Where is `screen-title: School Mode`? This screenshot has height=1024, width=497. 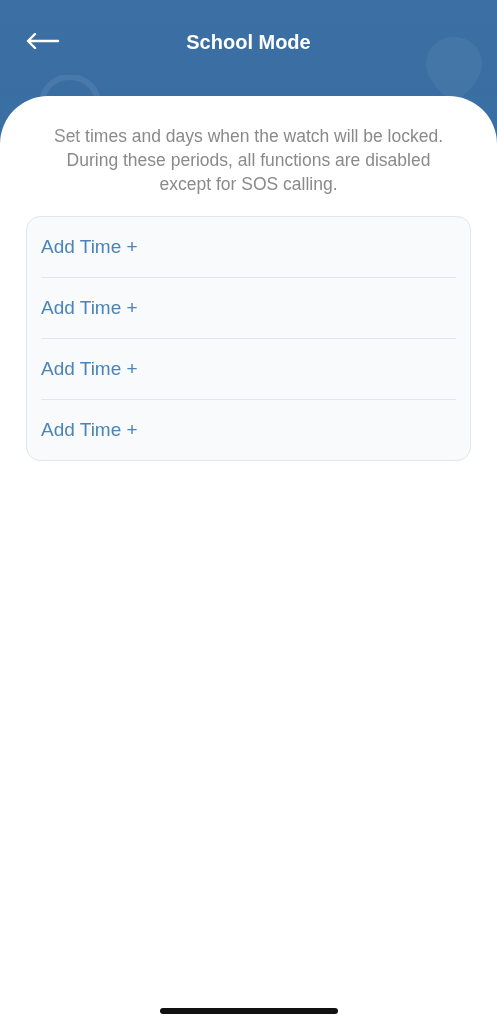 screen-title: School Mode is located at coordinates (248, 42).